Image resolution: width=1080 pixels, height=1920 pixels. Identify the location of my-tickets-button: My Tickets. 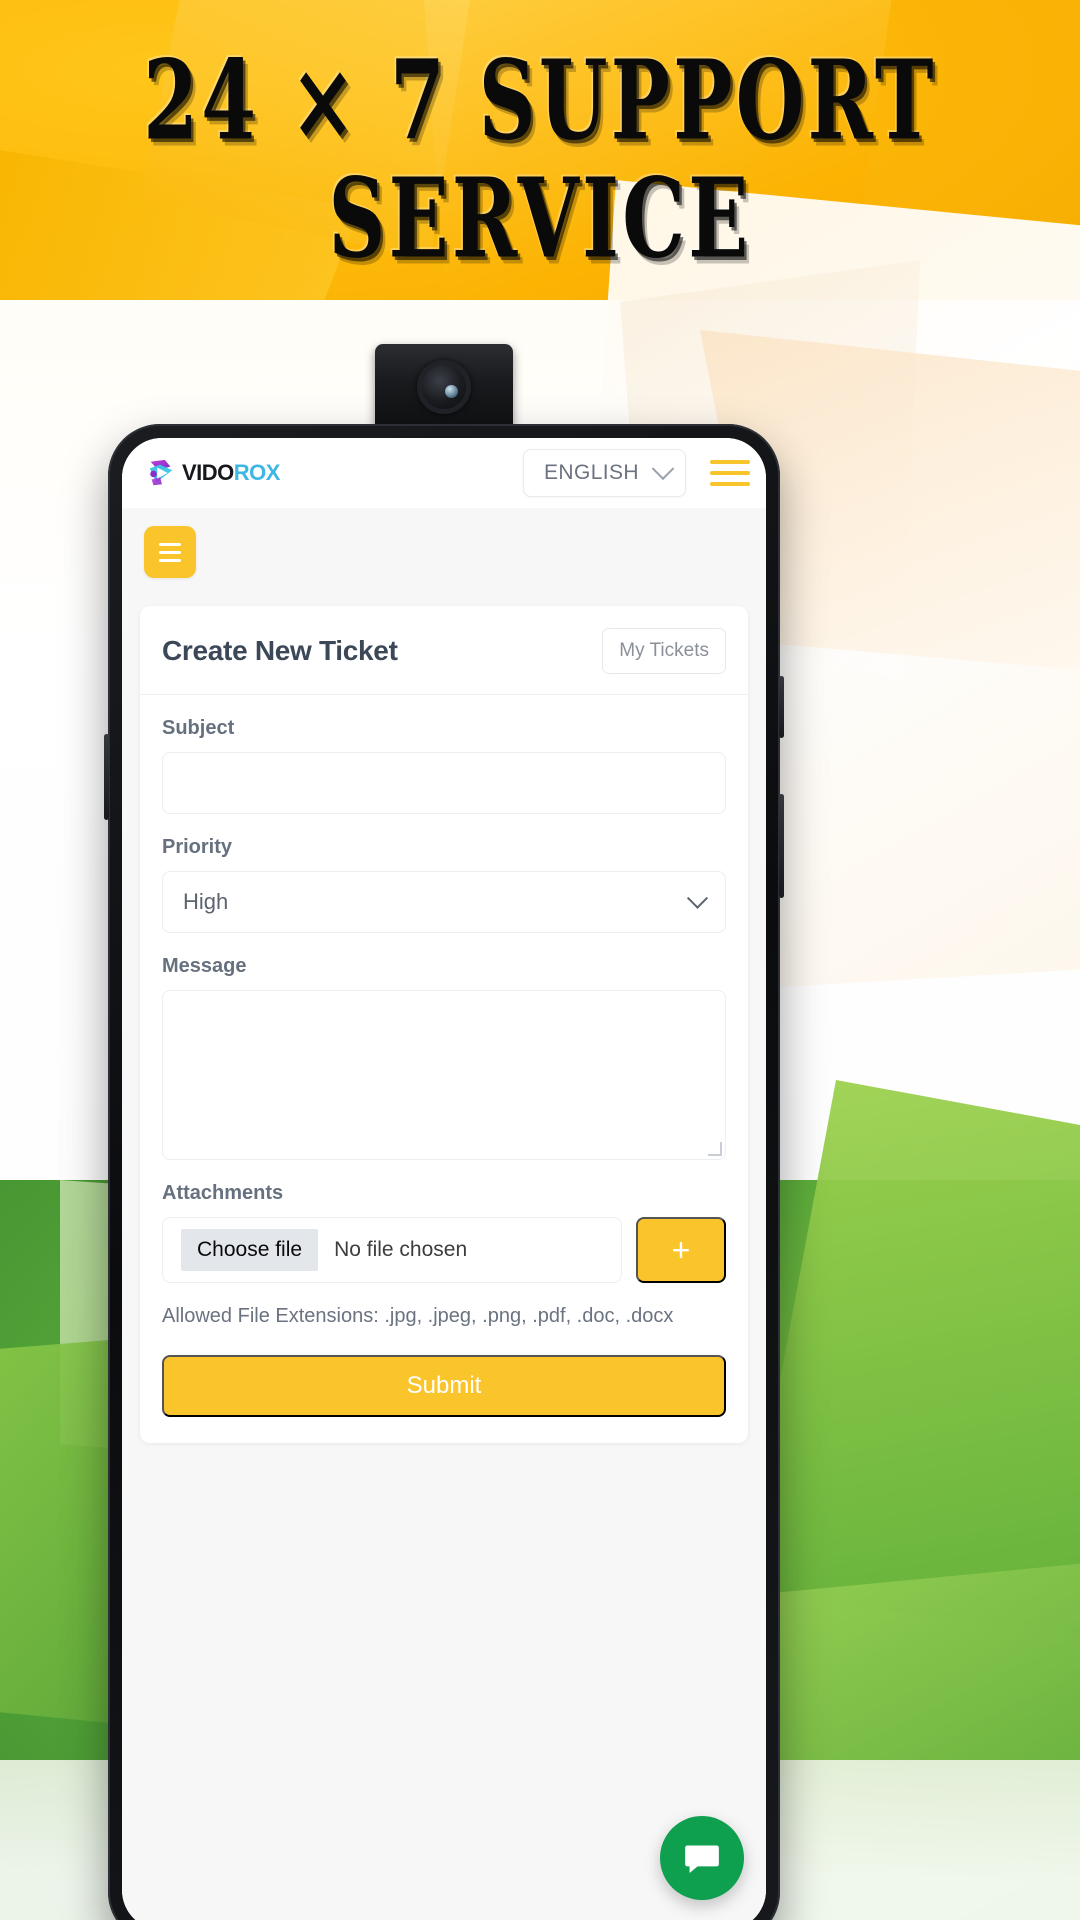
(664, 651).